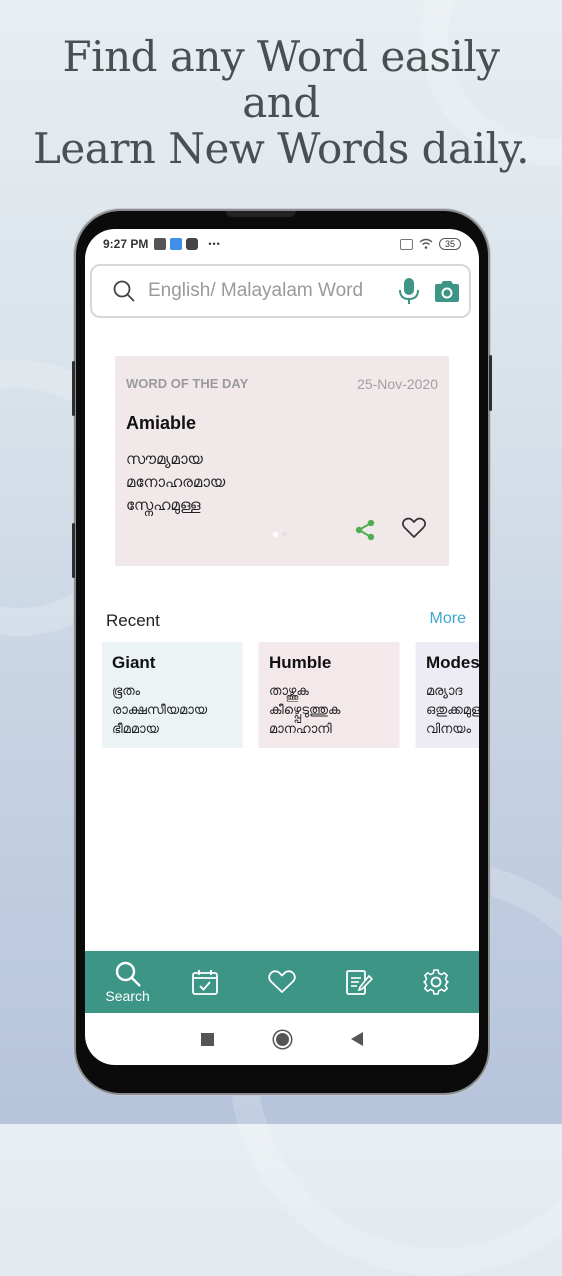 The height and width of the screenshot is (1276, 562). I want to click on meaning: സ്നേഹമുള്ള, so click(163, 505).